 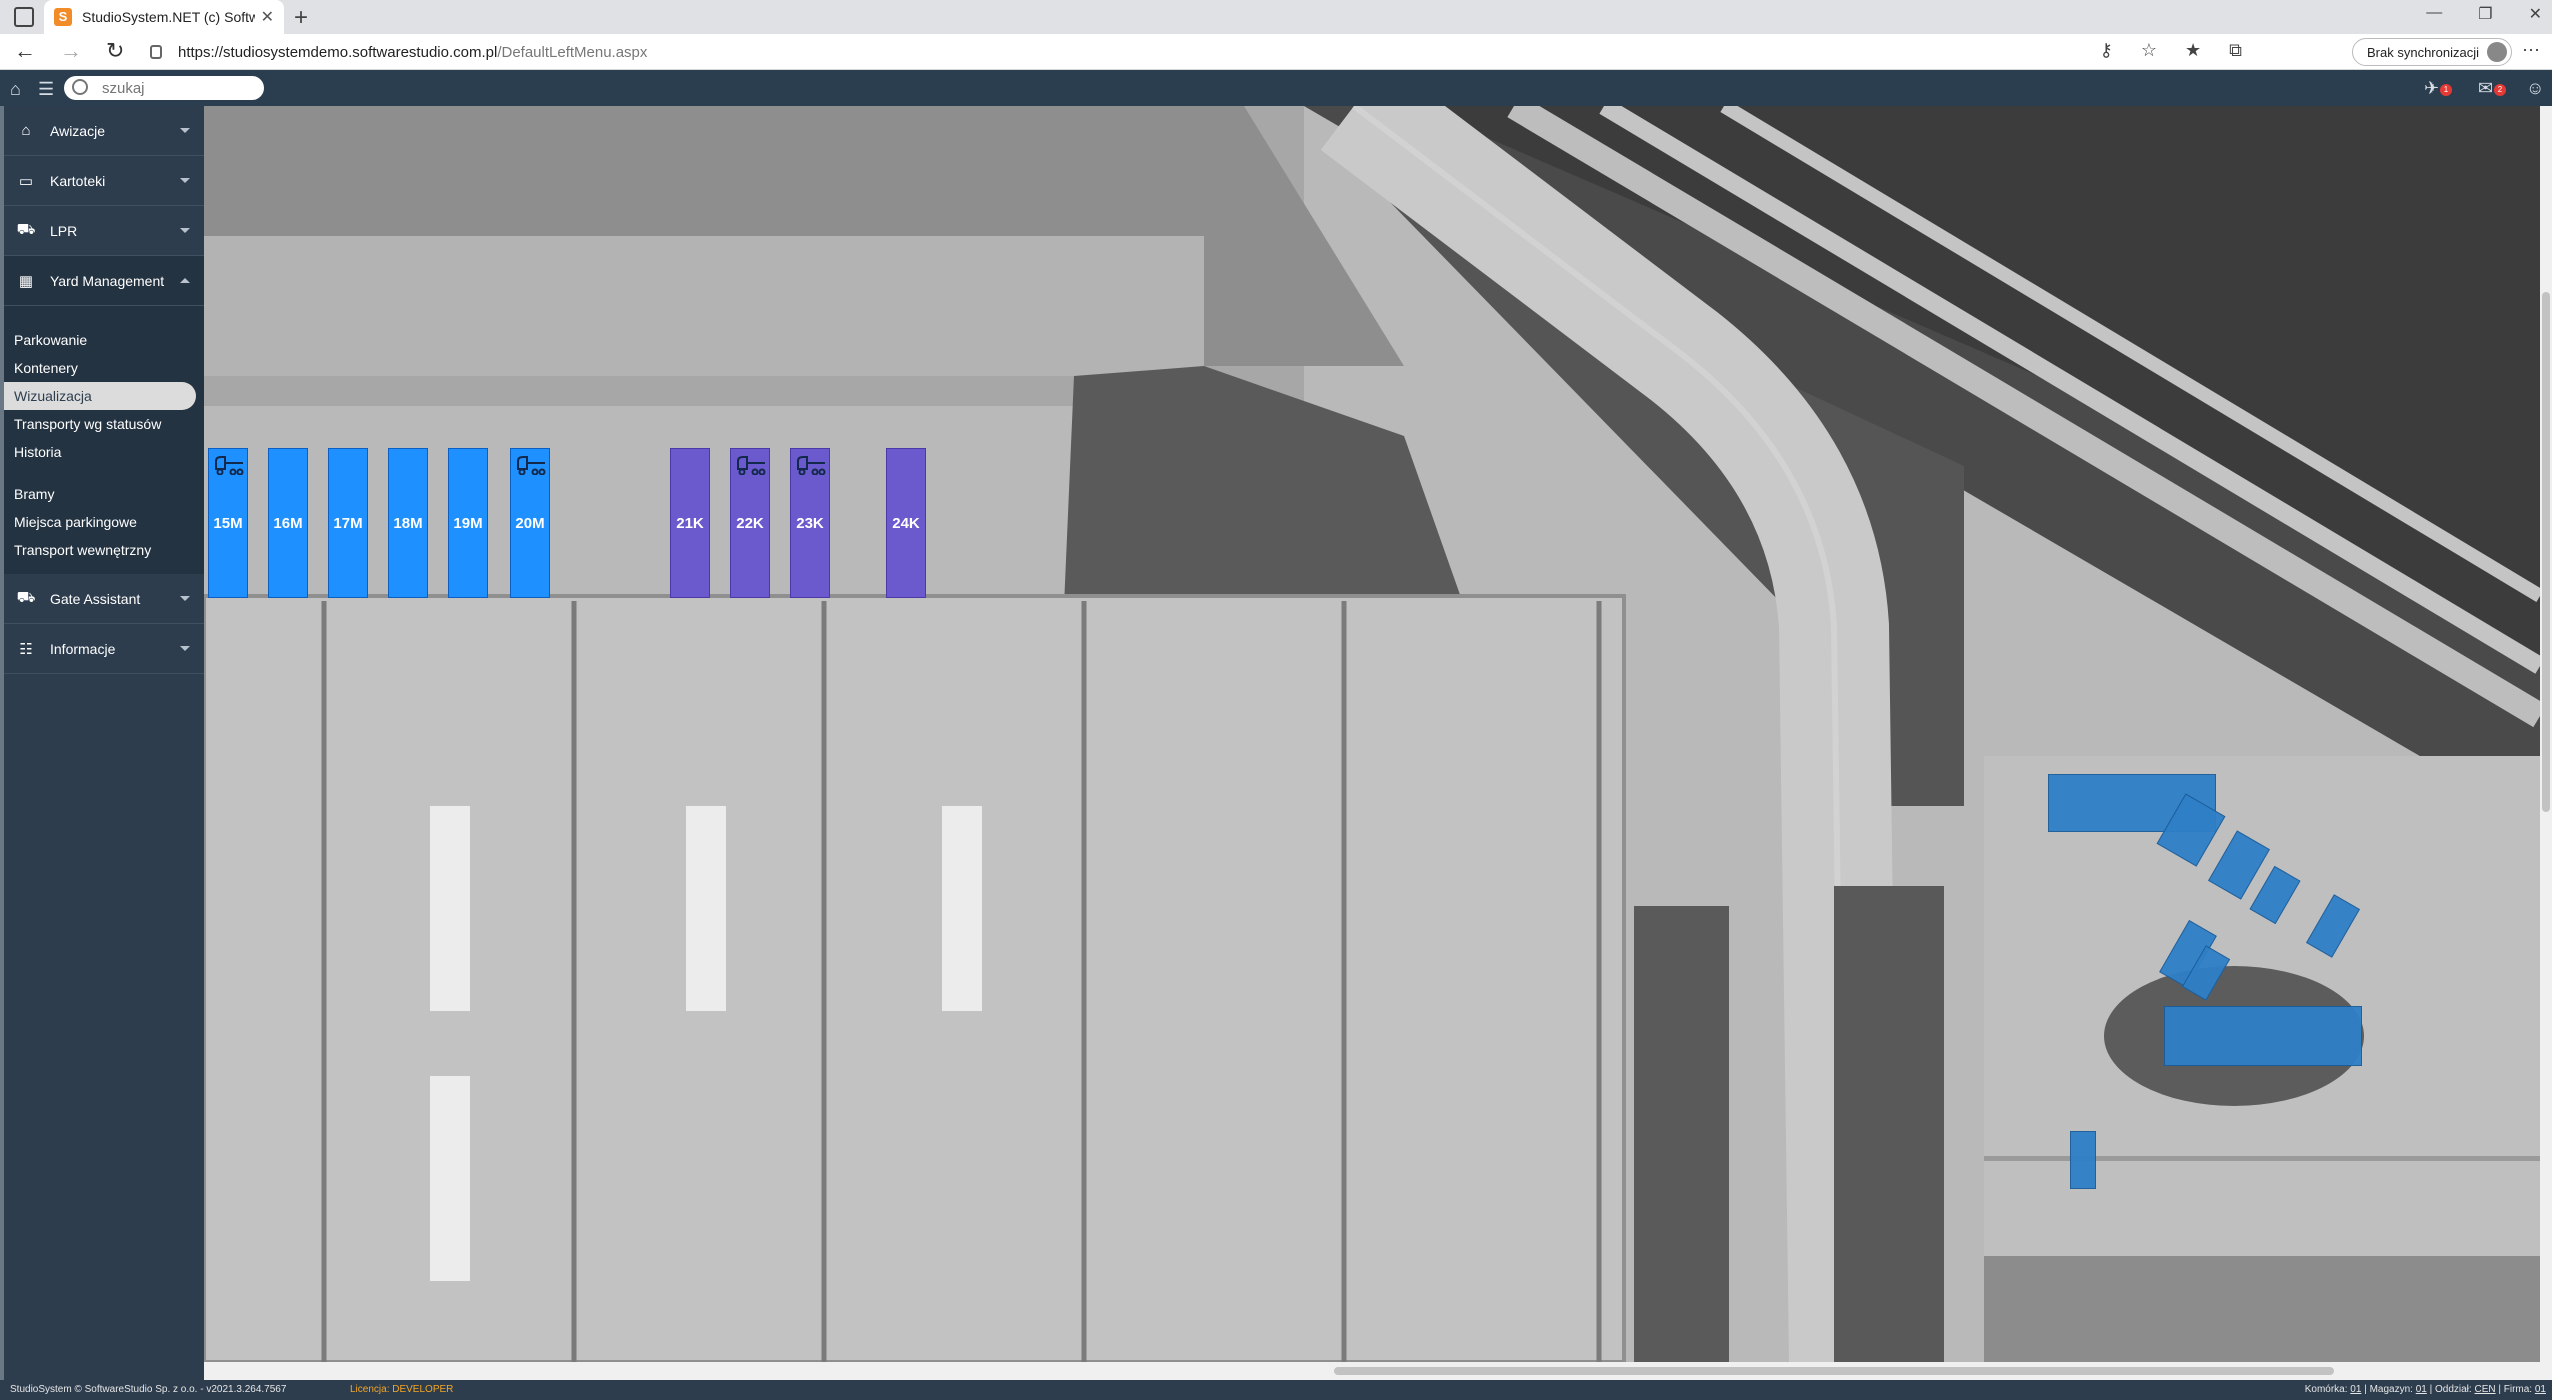 I want to click on sidebar-item-bramy: Bramy, so click(x=104, y=494).